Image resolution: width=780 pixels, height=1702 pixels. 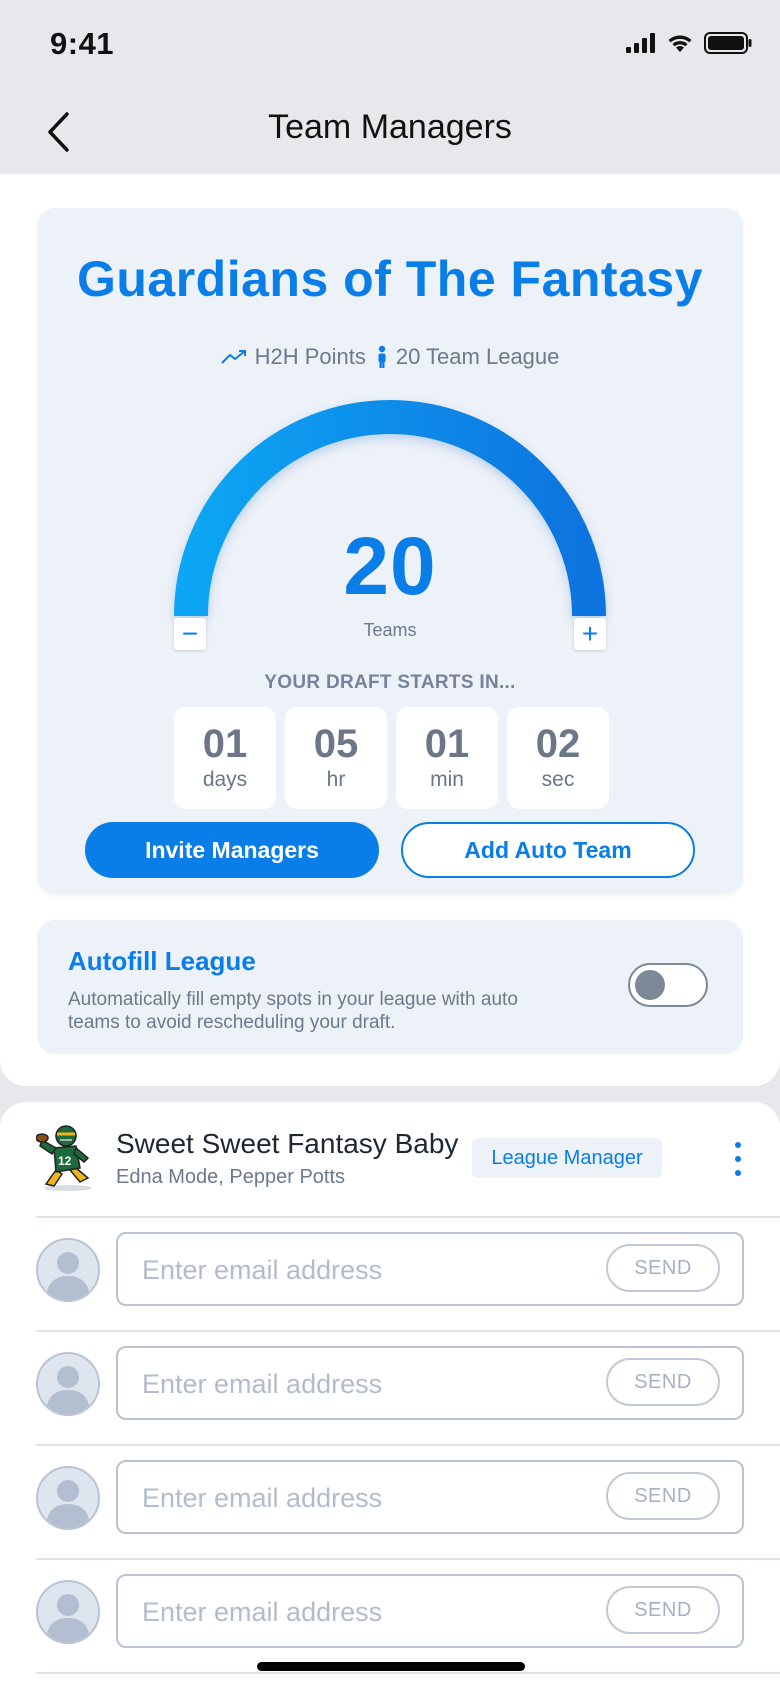 I want to click on toggle-knob, so click(x=650, y=985).